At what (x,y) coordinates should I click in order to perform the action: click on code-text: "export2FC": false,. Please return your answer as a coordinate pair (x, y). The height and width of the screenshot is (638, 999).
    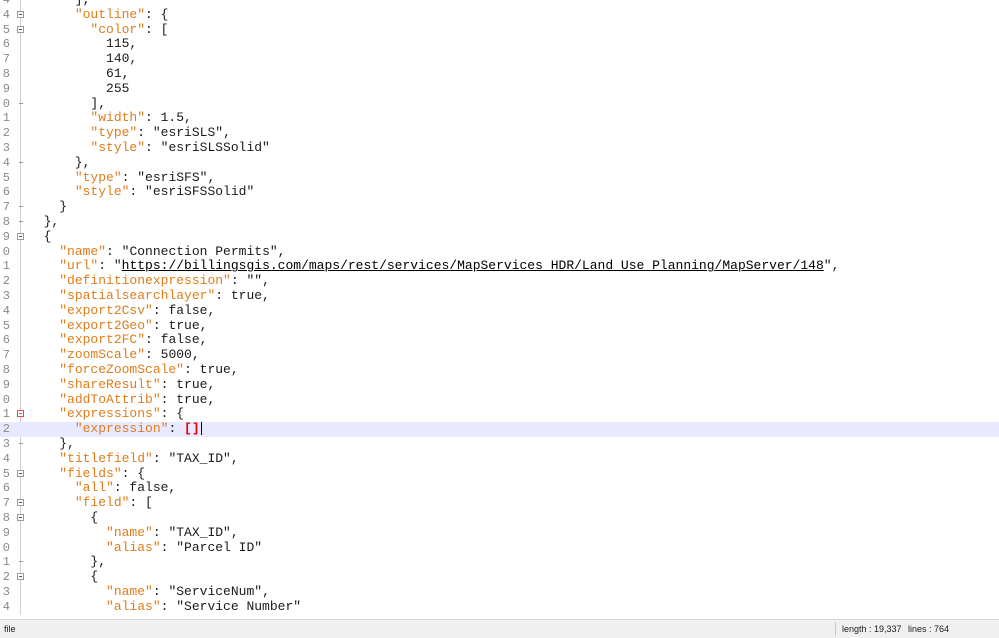
    Looking at the image, I should click on (117, 340).